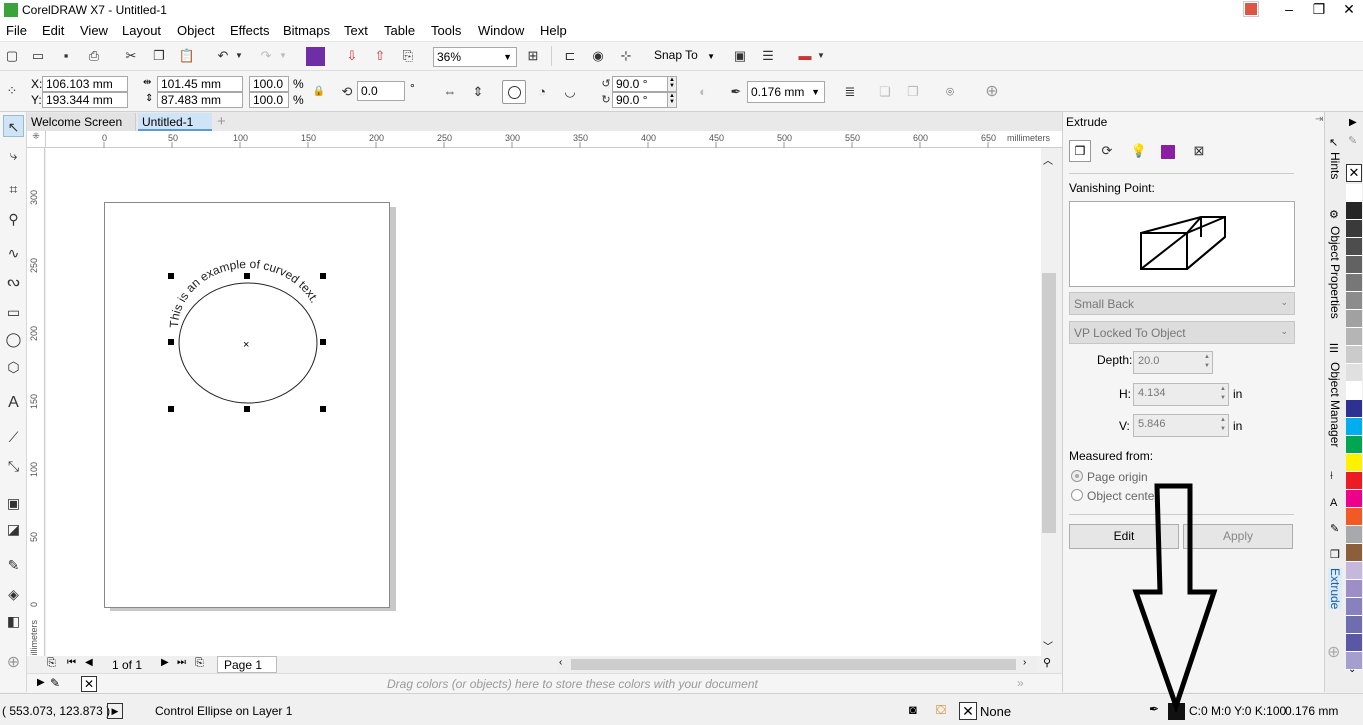  What do you see at coordinates (703, 92) in the screenshot?
I see `change-direction-icon: ◐` at bounding box center [703, 92].